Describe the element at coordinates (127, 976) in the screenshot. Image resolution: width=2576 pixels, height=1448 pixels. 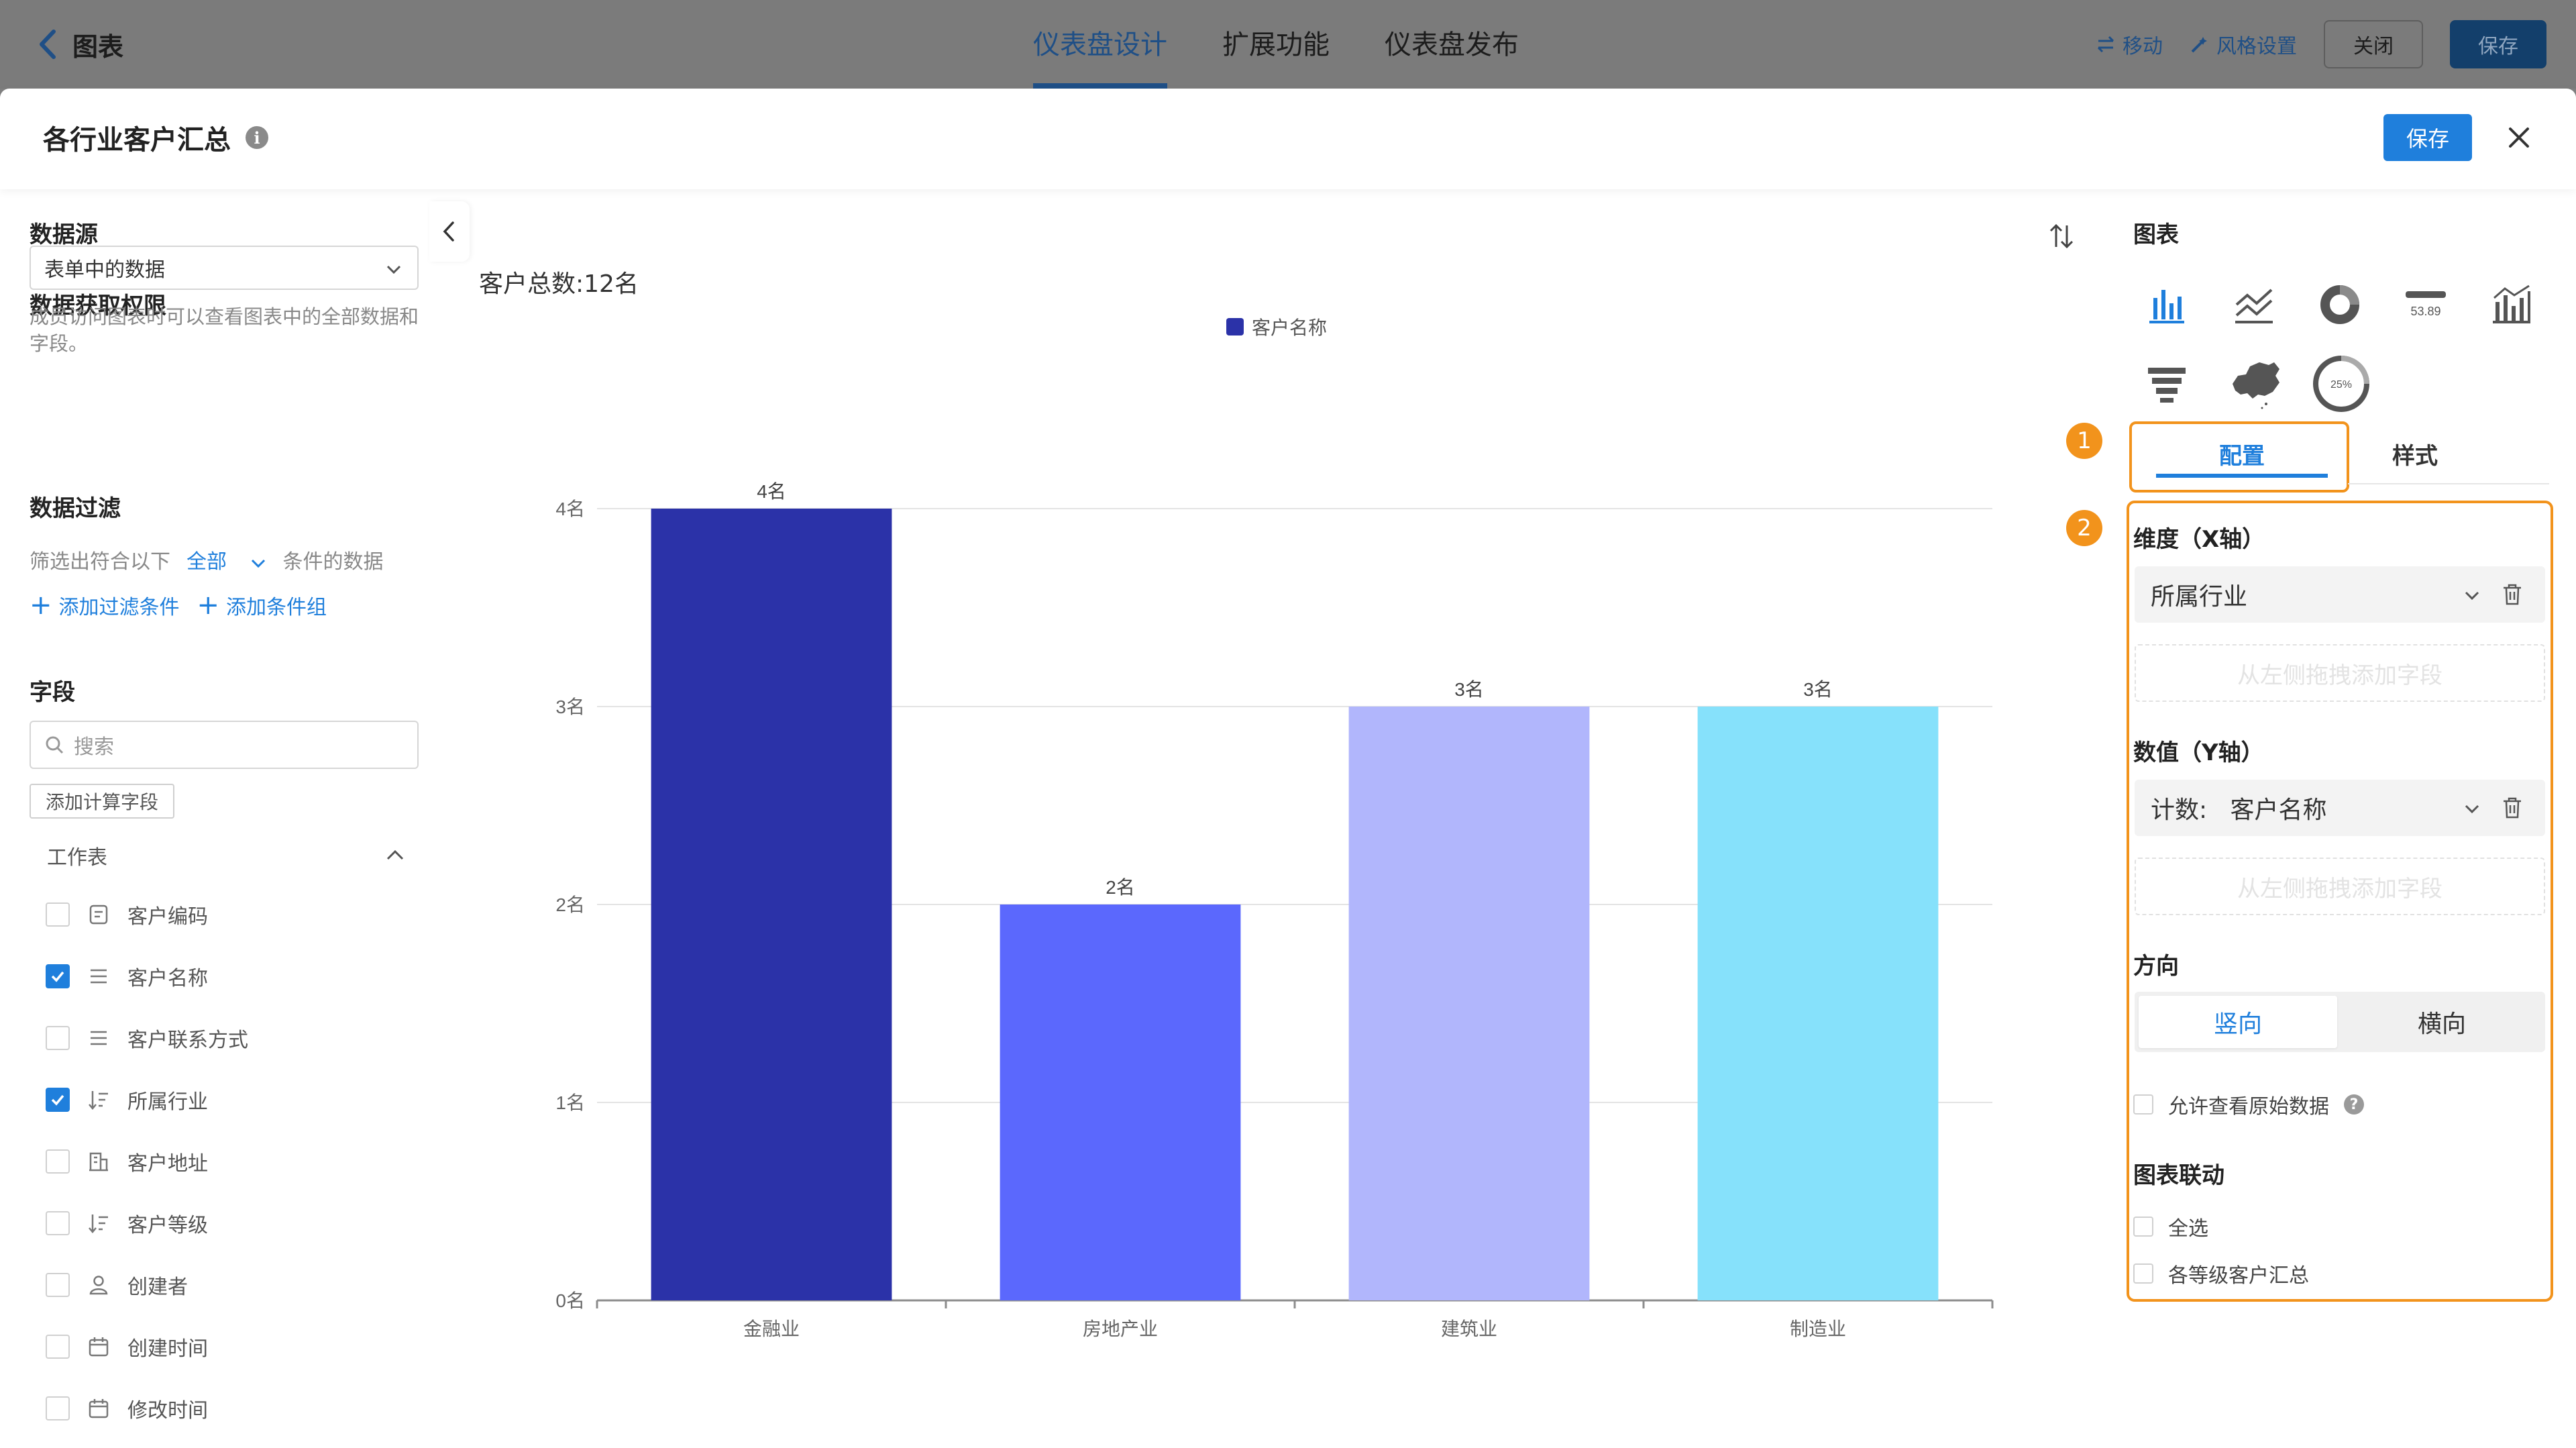
I see `field-item: 客户名称` at that location.